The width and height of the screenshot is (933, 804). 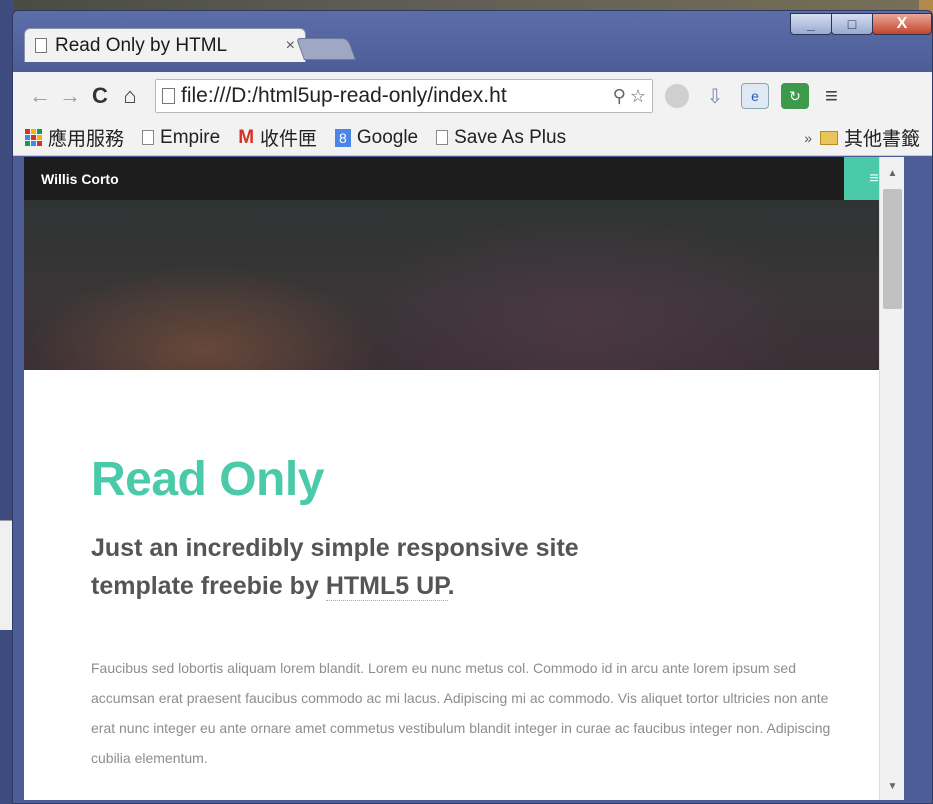 What do you see at coordinates (207, 479) in the screenshot?
I see `page-title: Read Only` at bounding box center [207, 479].